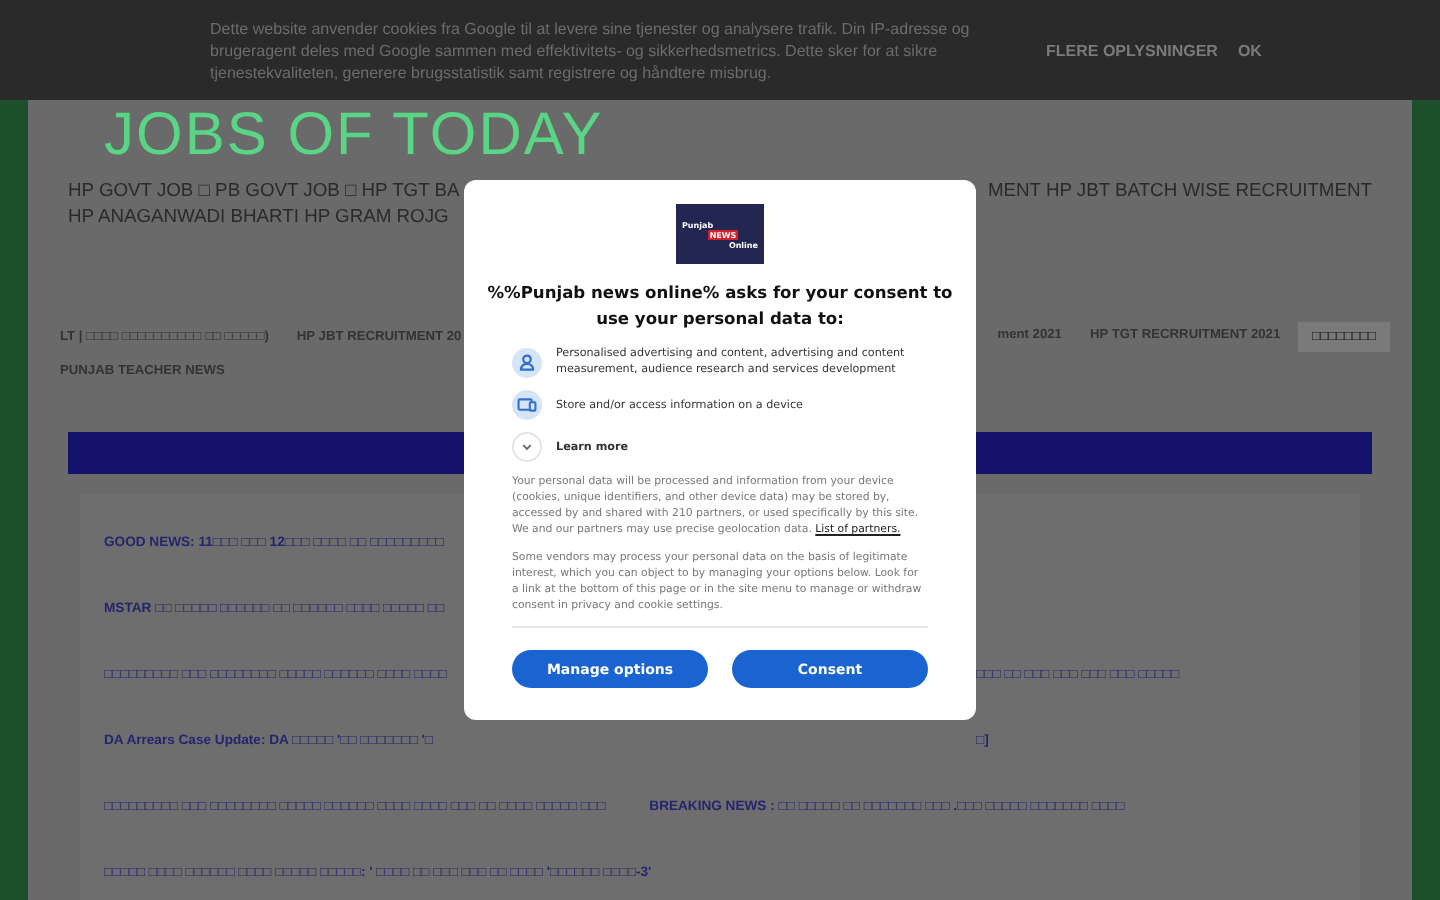  I want to click on nav-links: MENT HP JBT BATCH WISE RECRUITMENT, so click(1179, 189).